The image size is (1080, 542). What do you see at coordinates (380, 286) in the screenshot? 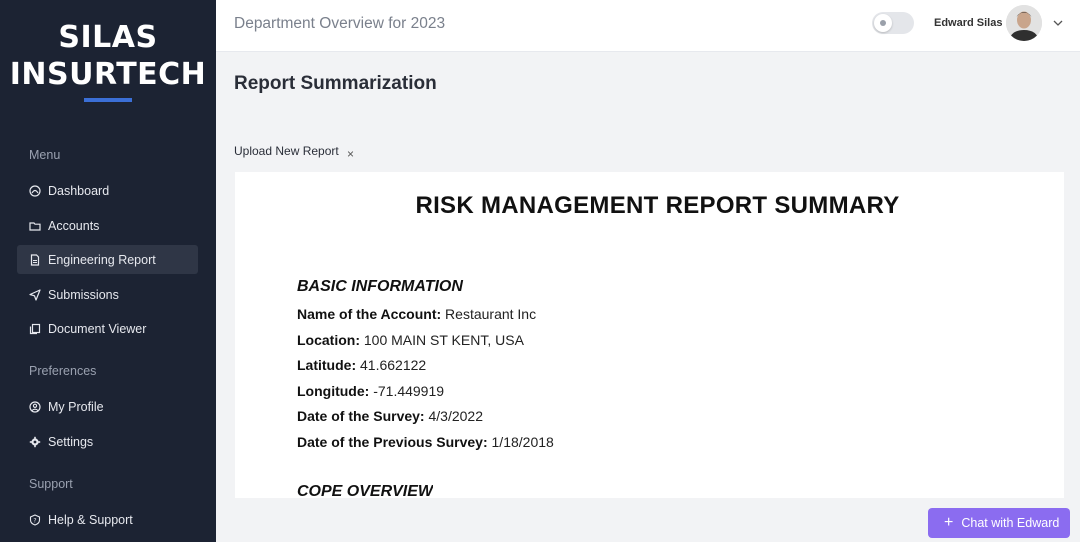
I see `section-heading-basic-info: BASIC INFORMATION` at bounding box center [380, 286].